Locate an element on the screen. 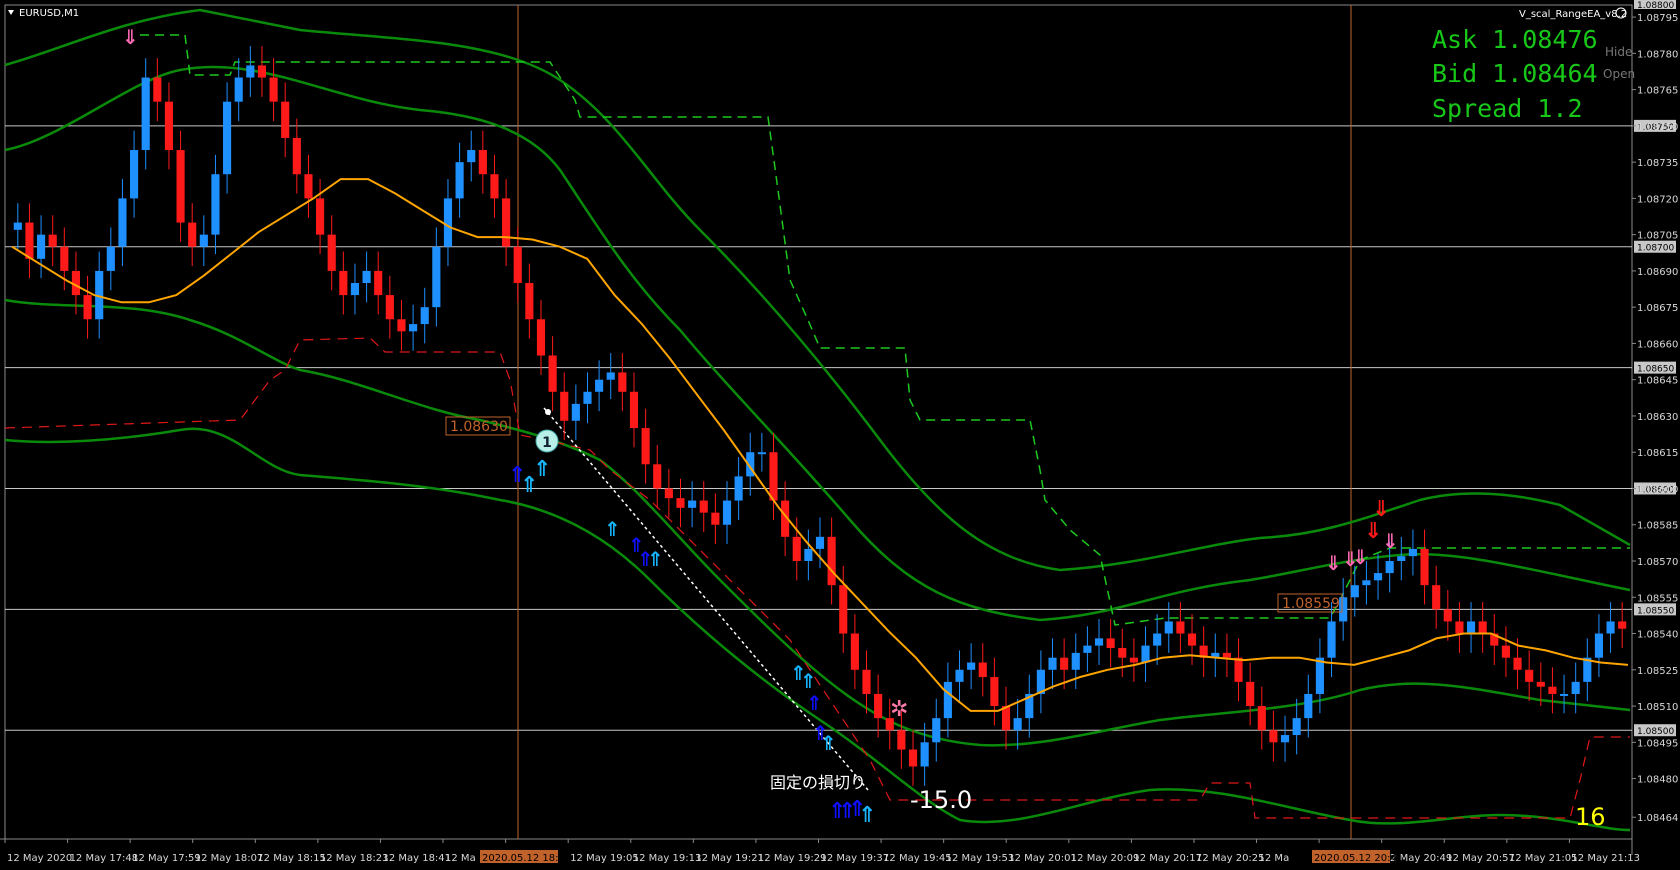 The width and height of the screenshot is (1680, 870). price-tick-label: 1.08615 is located at coordinates (1657, 453).